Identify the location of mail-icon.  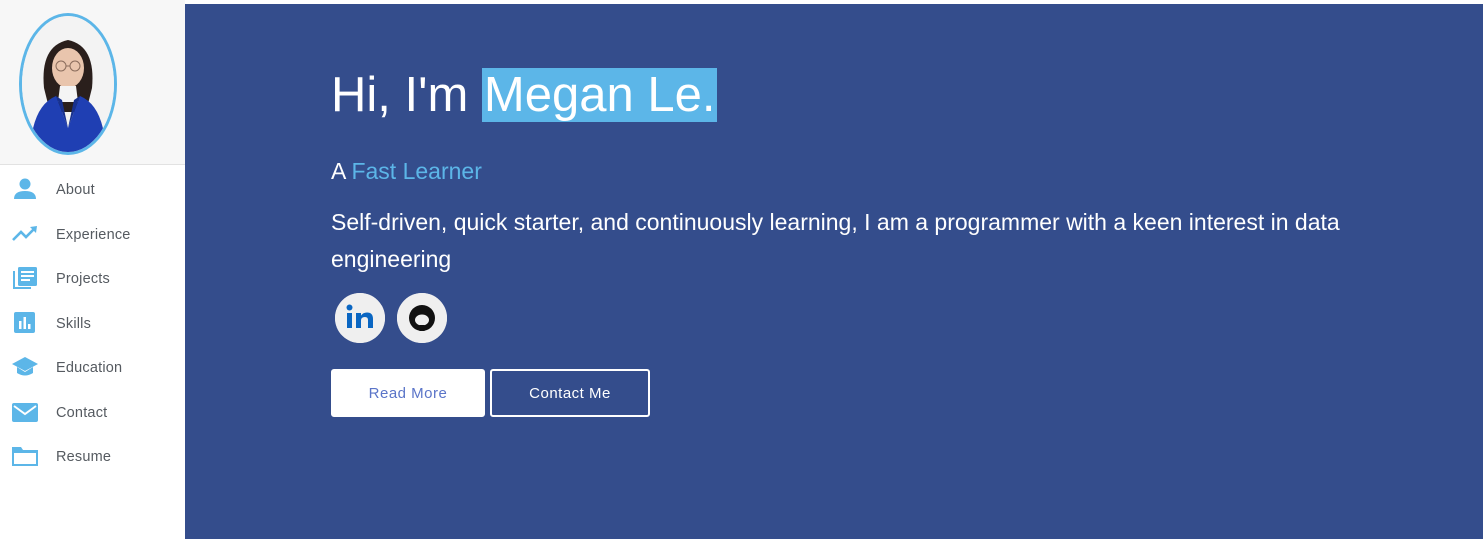
(25, 412).